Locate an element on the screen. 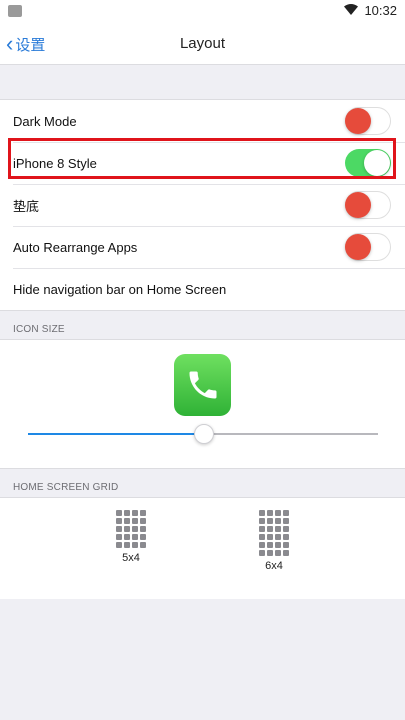 The width and height of the screenshot is (405, 720). wifi-icon is located at coordinates (351, 10).